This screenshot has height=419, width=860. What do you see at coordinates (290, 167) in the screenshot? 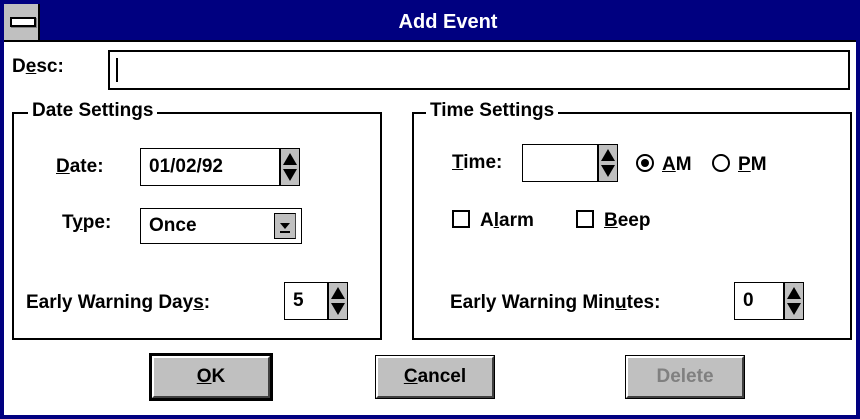
I see `date-spinner` at bounding box center [290, 167].